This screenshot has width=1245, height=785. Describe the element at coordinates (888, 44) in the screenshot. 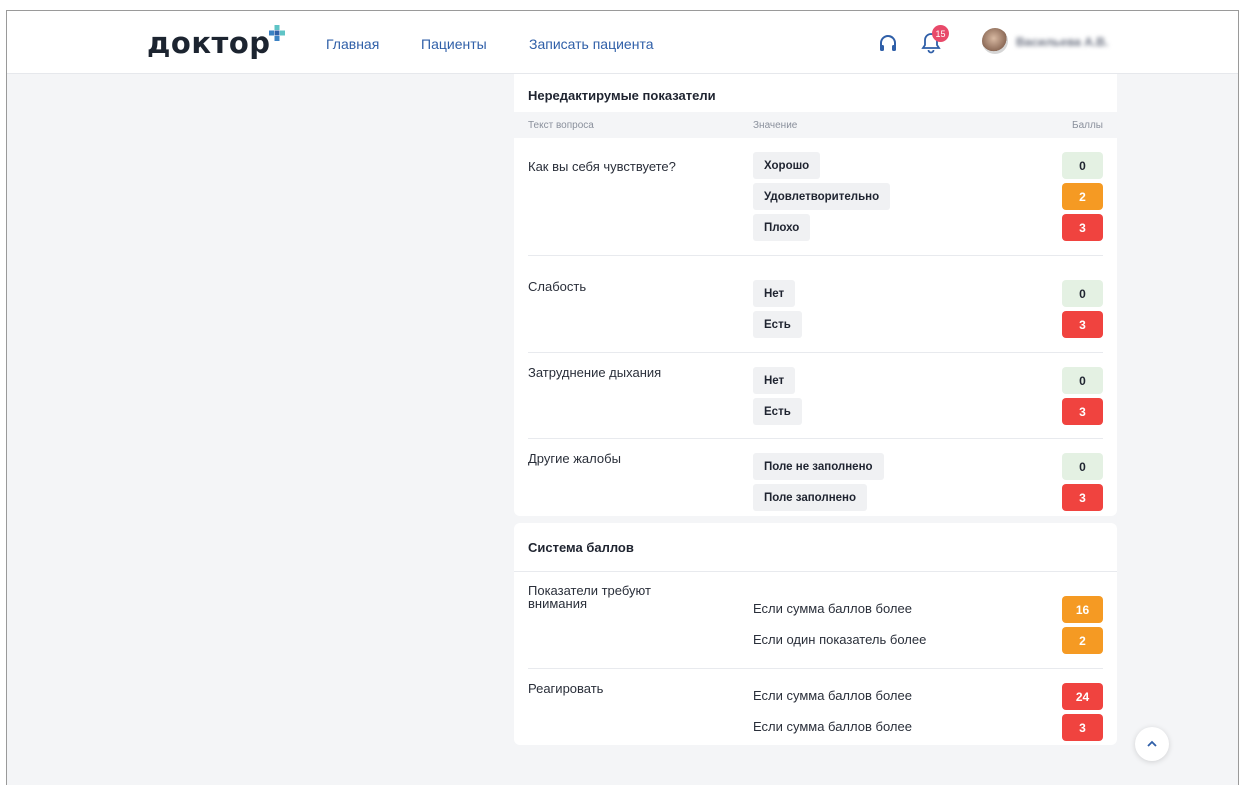

I see `headset-icon` at that location.